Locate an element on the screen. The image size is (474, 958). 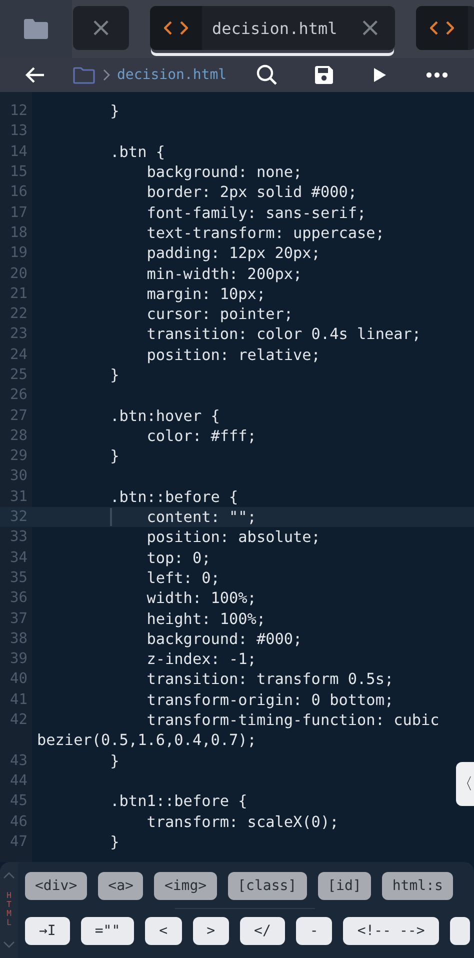
code-line: top: 0; is located at coordinates (178, 557).